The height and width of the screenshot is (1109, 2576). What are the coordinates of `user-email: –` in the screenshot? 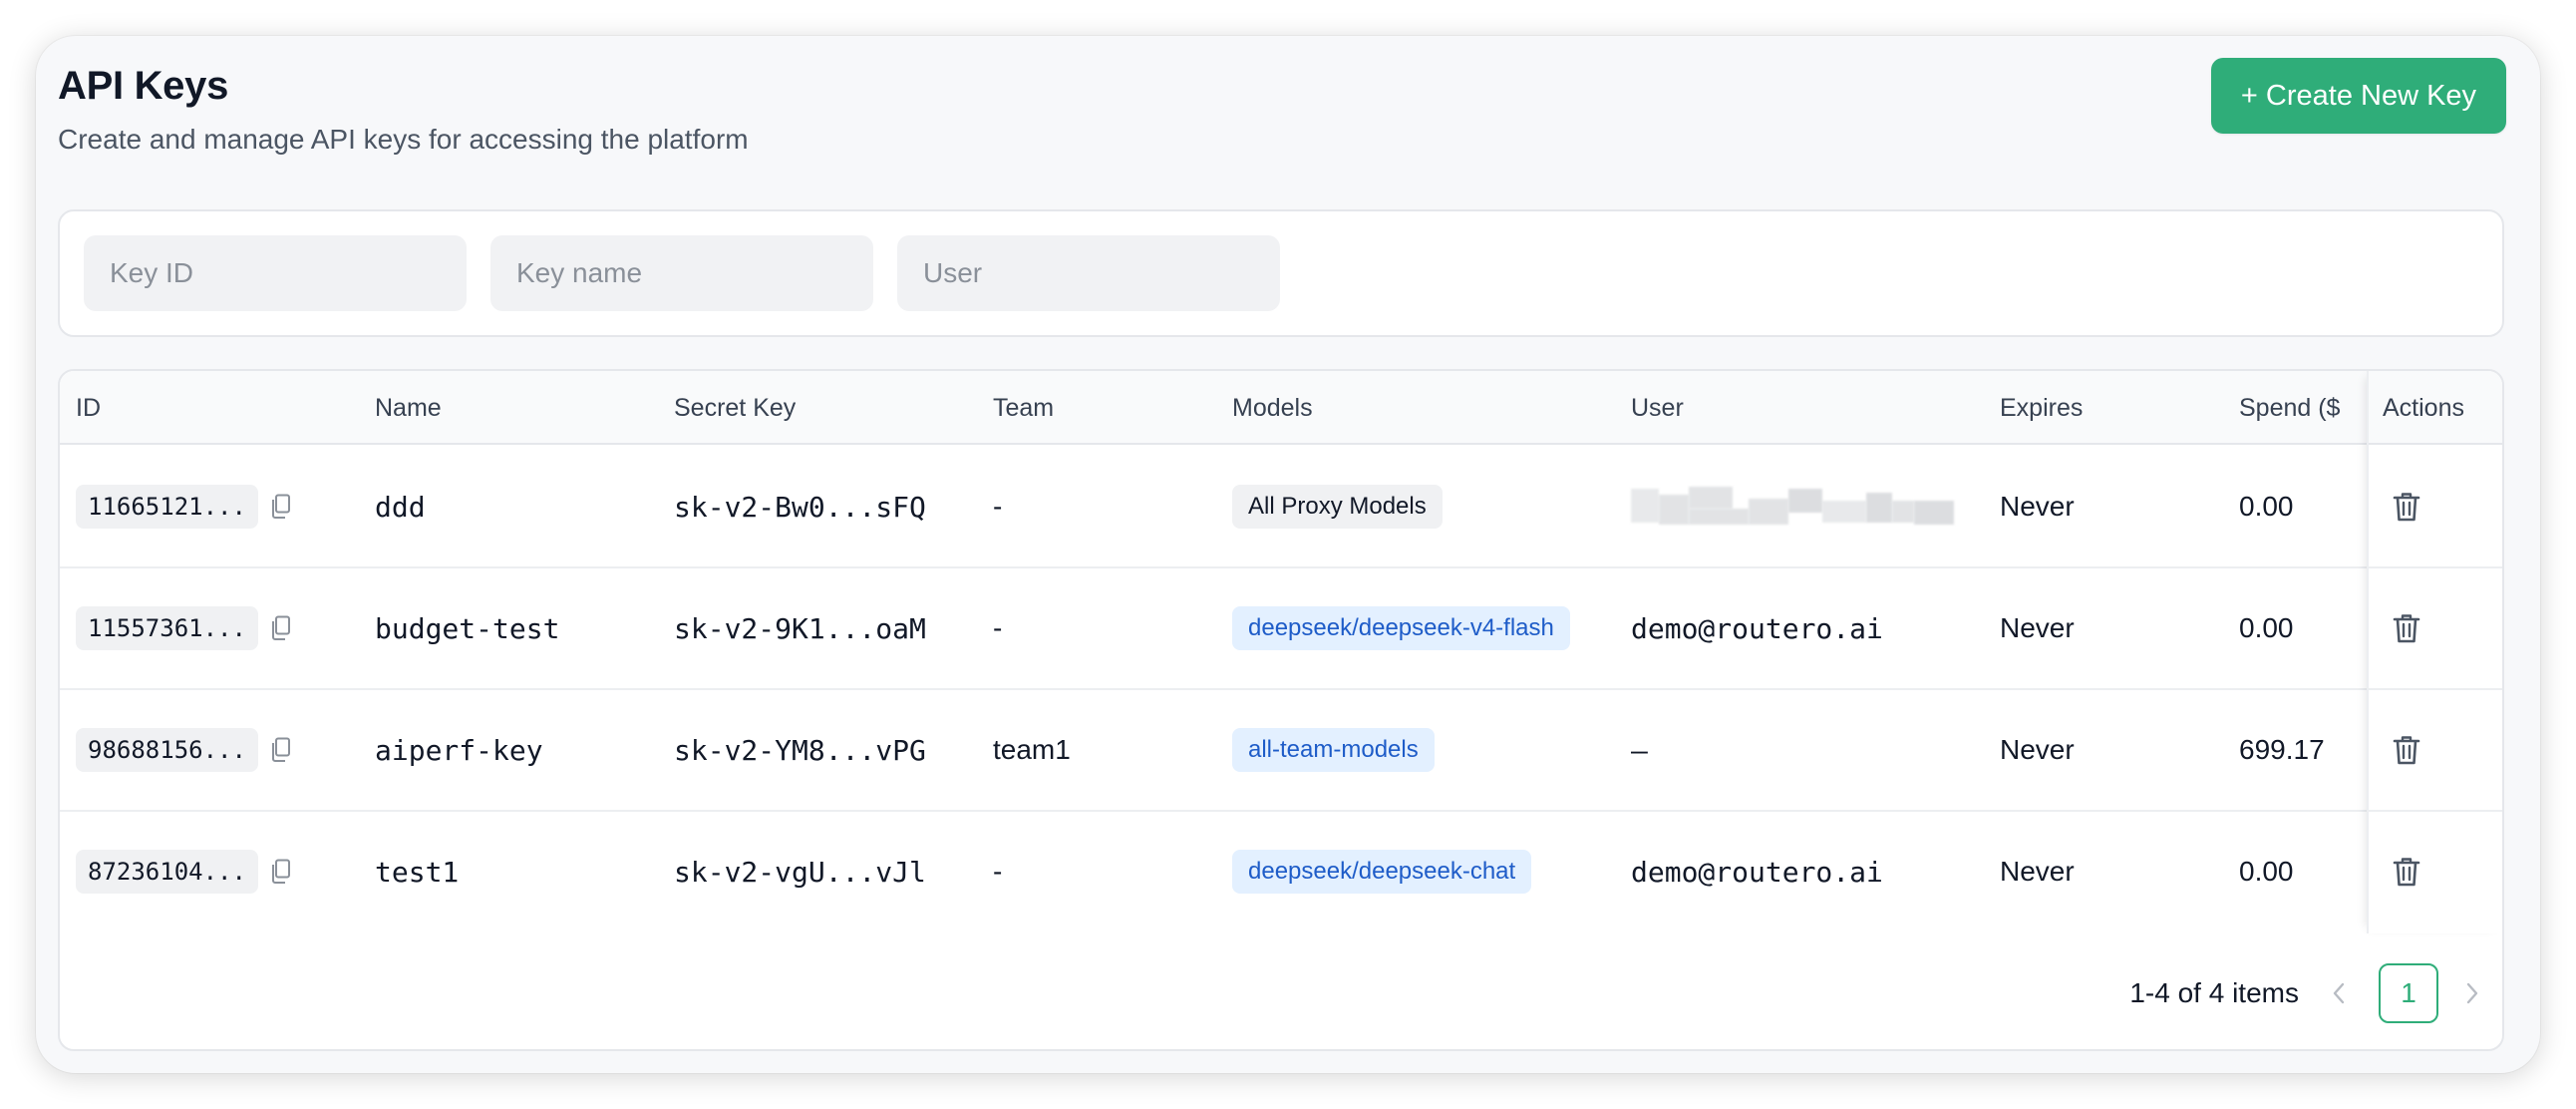 It's located at (1639, 750).